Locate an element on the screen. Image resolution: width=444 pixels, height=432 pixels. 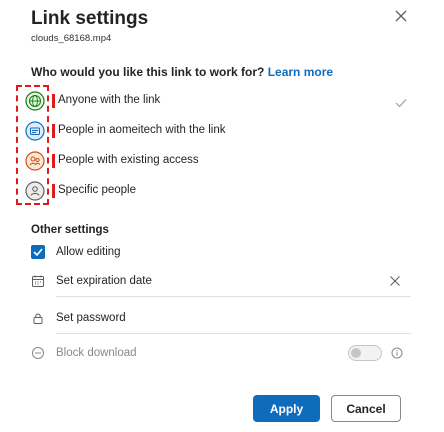
allow-editing-checkbox is located at coordinates (38, 252).